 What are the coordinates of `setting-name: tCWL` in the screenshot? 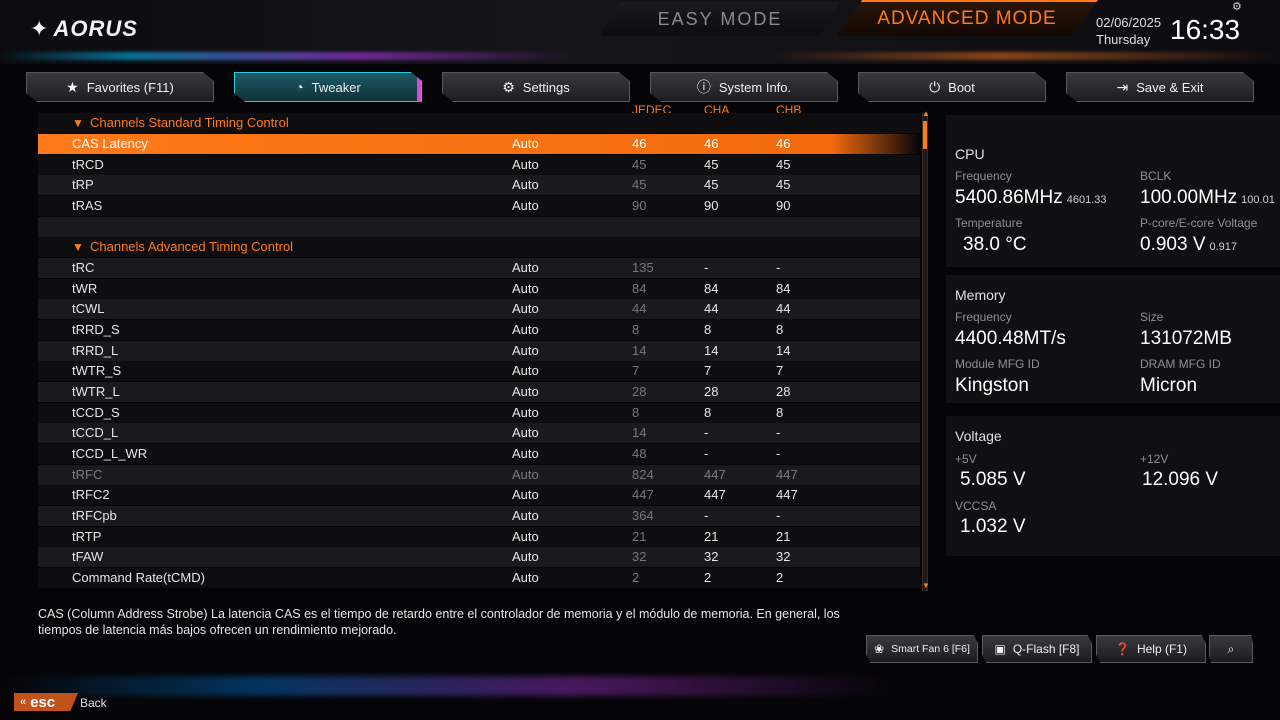 It's located at (88, 308).